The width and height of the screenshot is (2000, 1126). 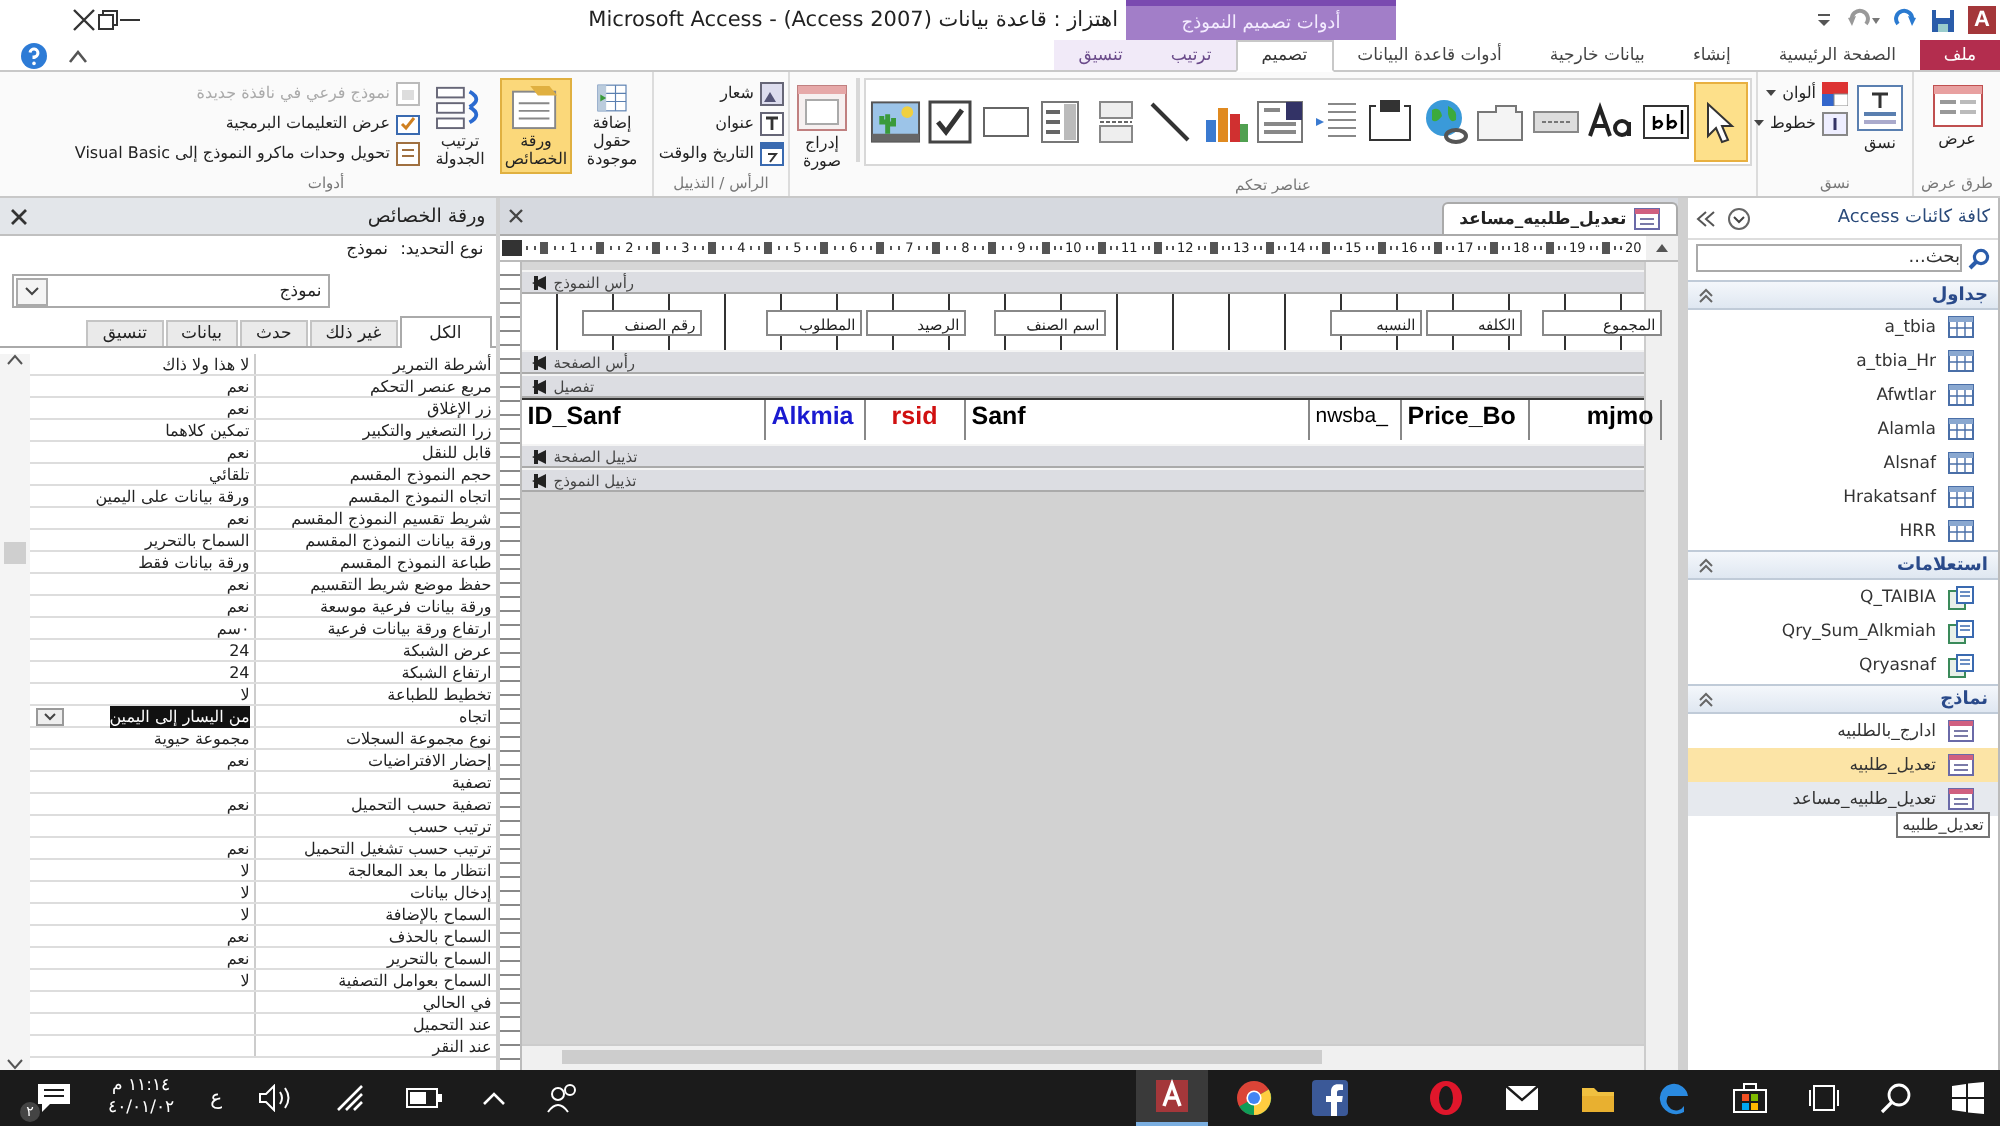 I want to click on ribbon-tab: الصفحة الرئيسية, so click(x=1837, y=55).